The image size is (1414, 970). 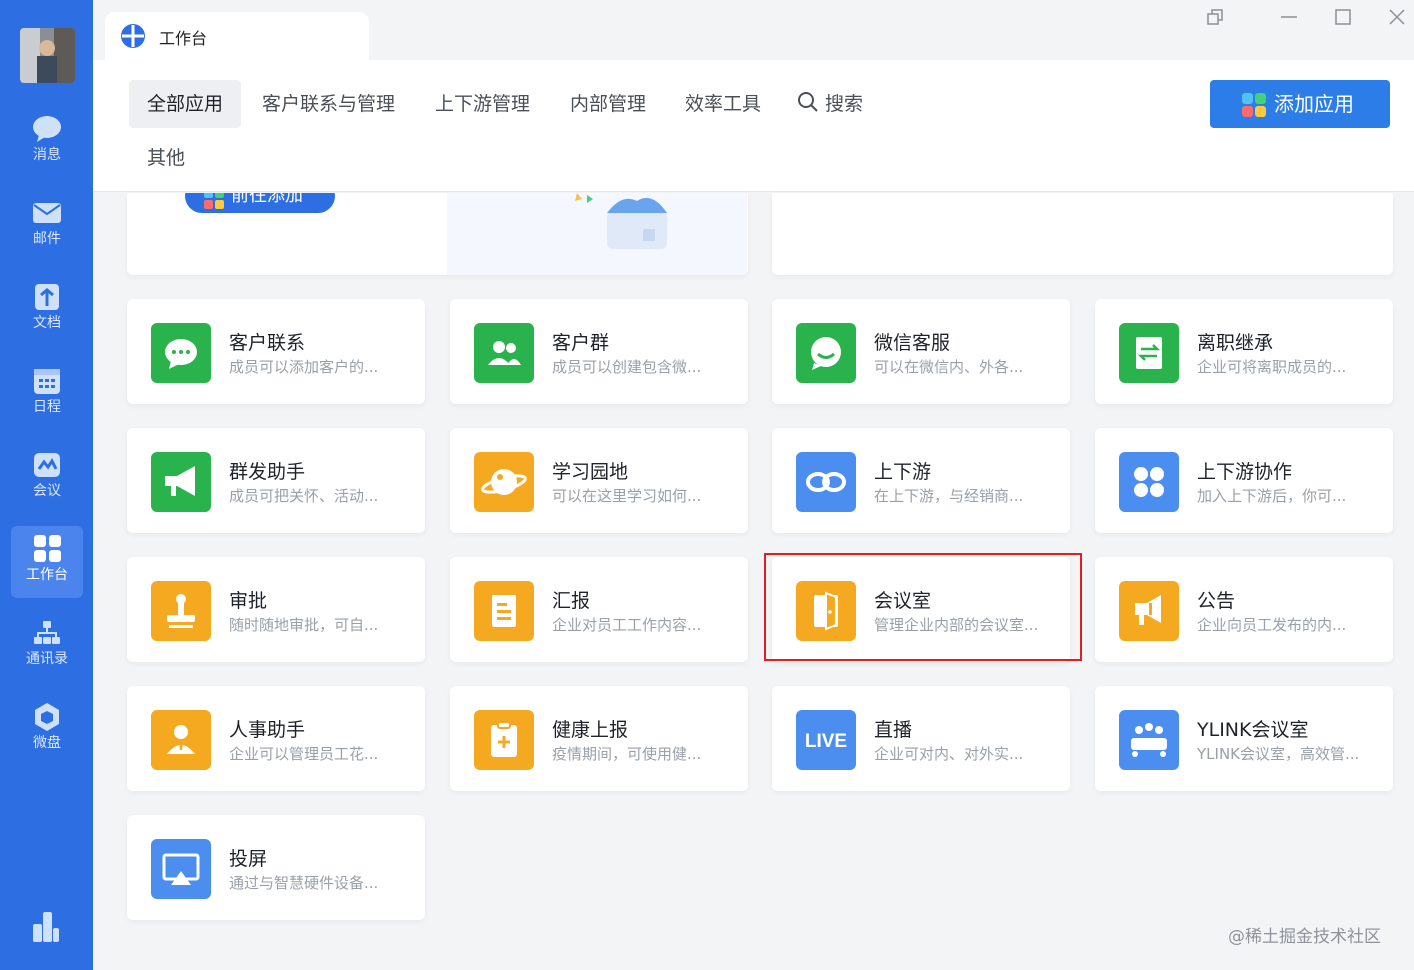 What do you see at coordinates (47, 226) in the screenshot?
I see `sidebar-item-mail: 邮件` at bounding box center [47, 226].